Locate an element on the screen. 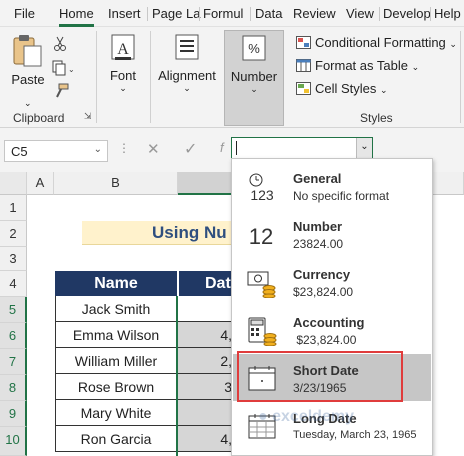 This screenshot has width=464, height=456. cell-styles-label: Cell Styles is located at coordinates (346, 88).